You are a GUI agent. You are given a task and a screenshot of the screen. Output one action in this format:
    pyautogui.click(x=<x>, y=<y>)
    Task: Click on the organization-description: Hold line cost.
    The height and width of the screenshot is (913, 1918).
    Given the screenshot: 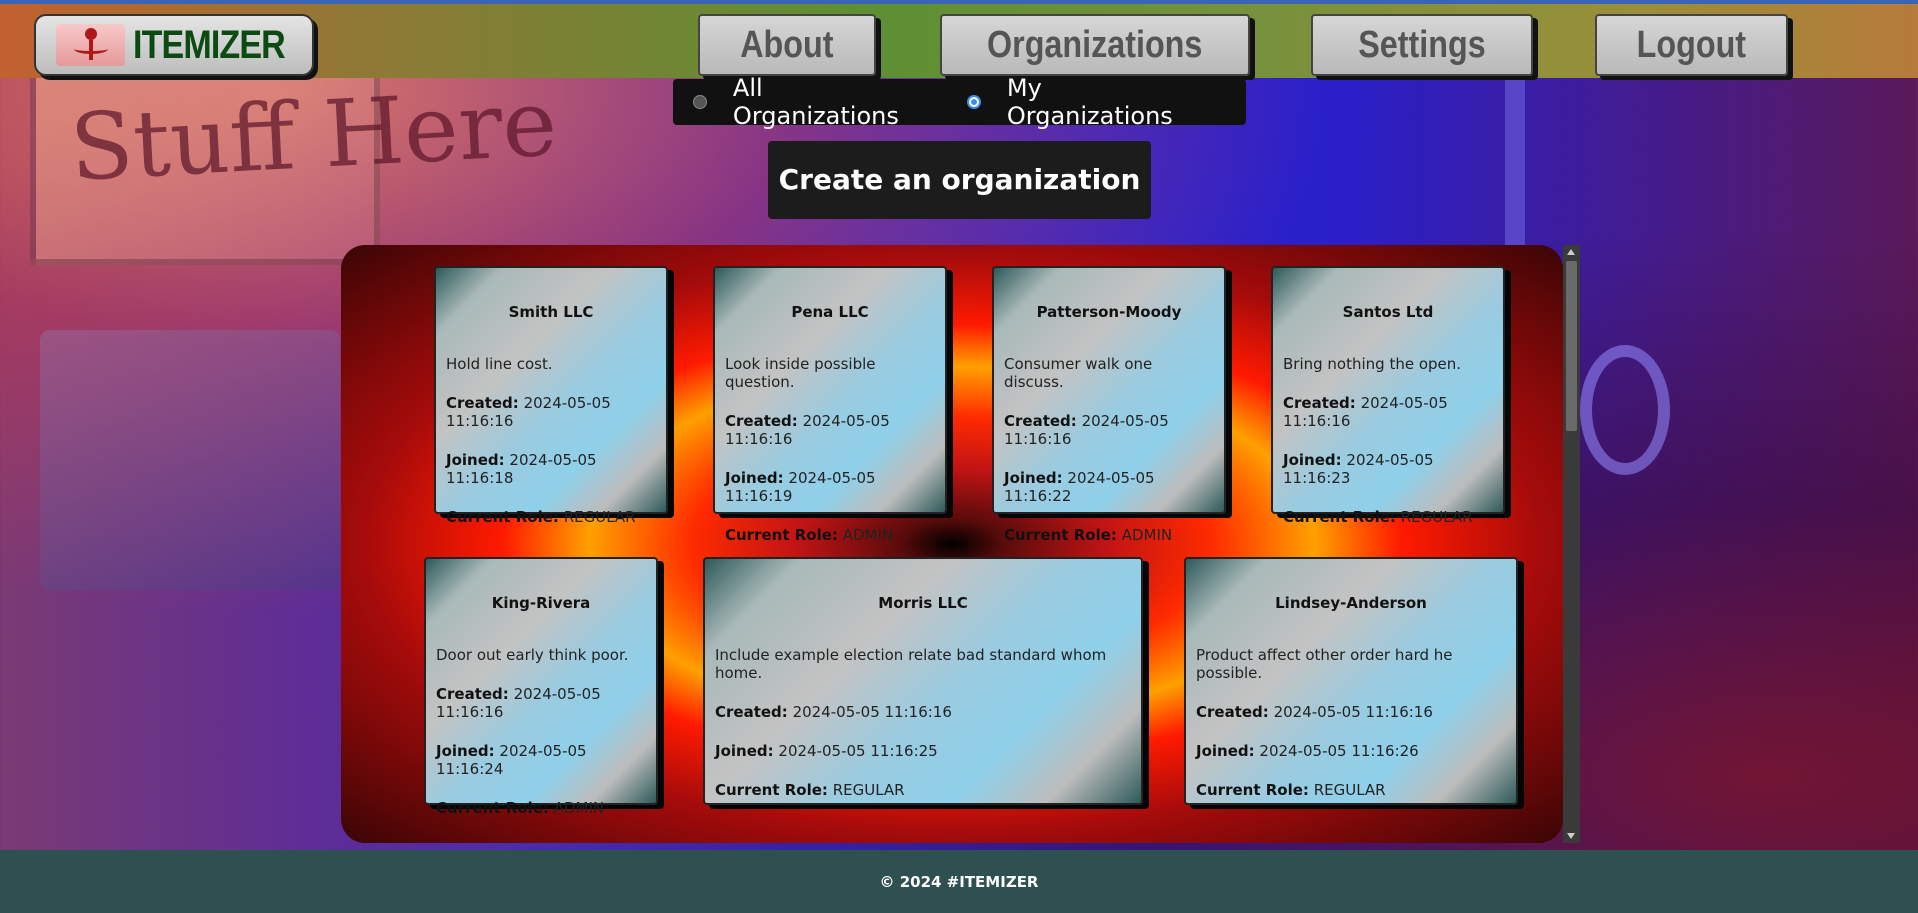 What is the action you would take?
    pyautogui.click(x=499, y=364)
    